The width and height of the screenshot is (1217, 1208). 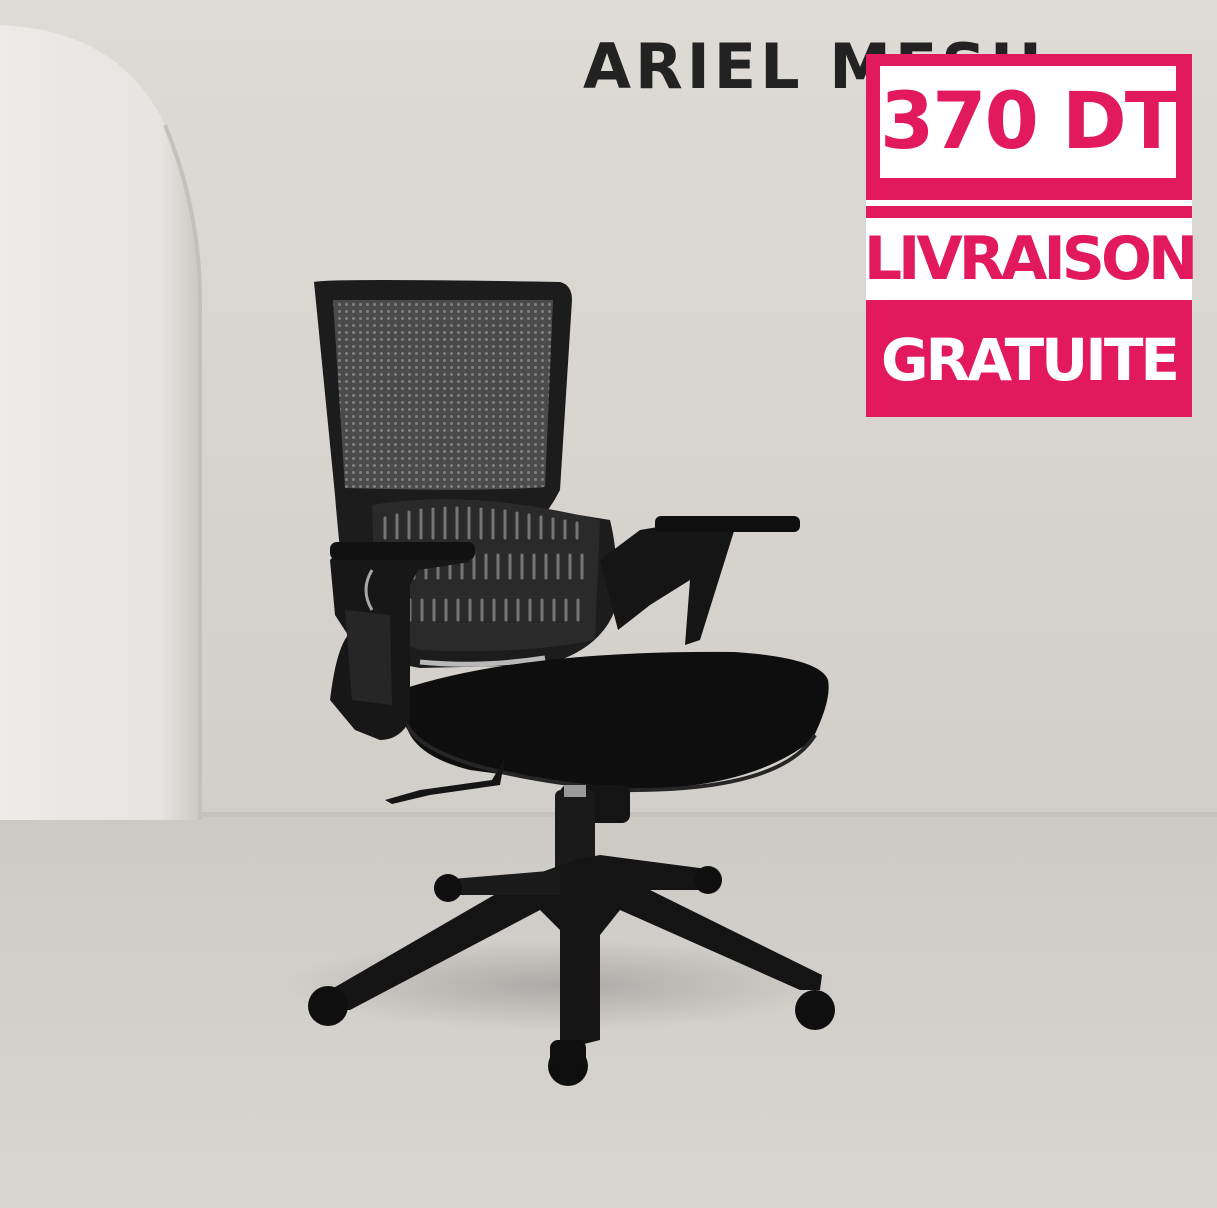 What do you see at coordinates (1031, 259) in the screenshot?
I see `delivery-label-line1: LIVRAISON` at bounding box center [1031, 259].